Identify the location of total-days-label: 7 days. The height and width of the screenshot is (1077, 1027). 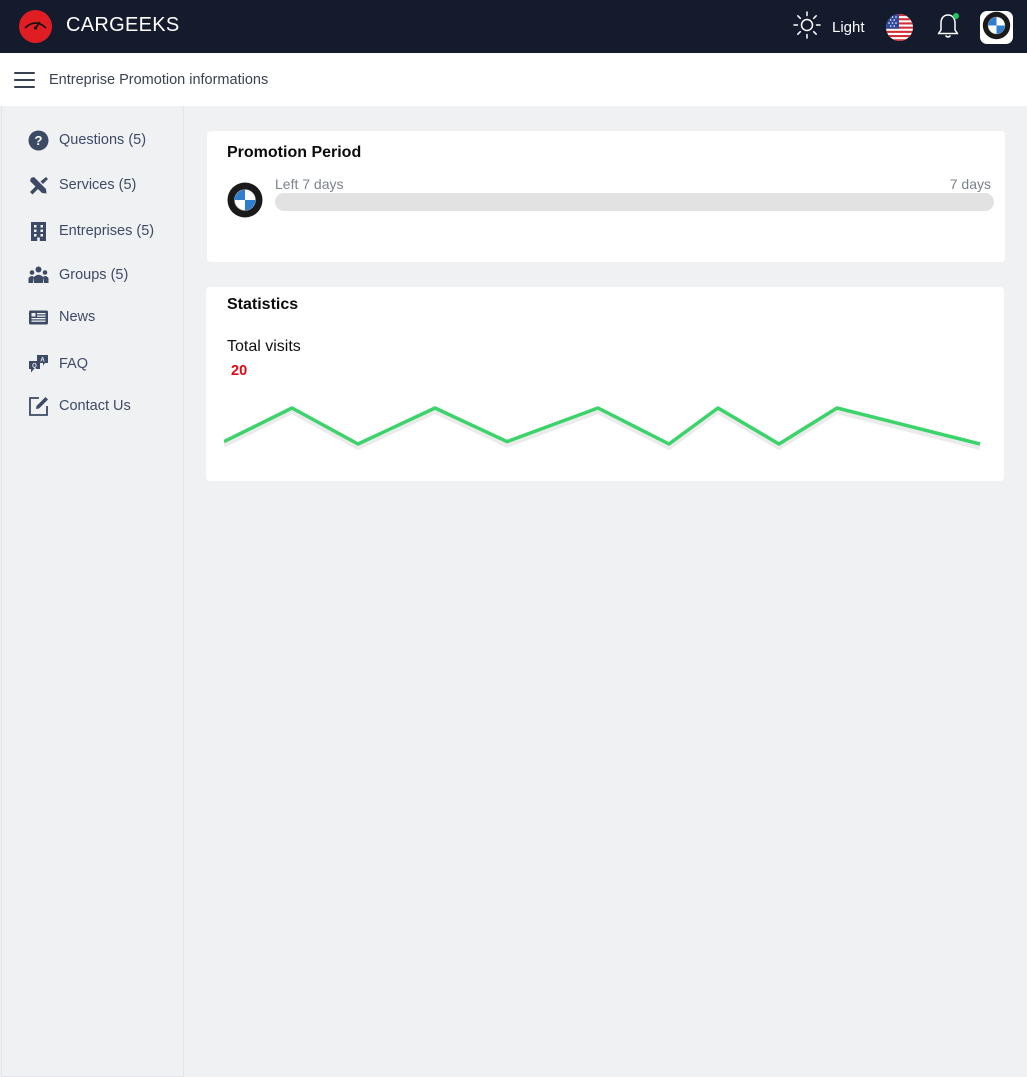
(970, 184).